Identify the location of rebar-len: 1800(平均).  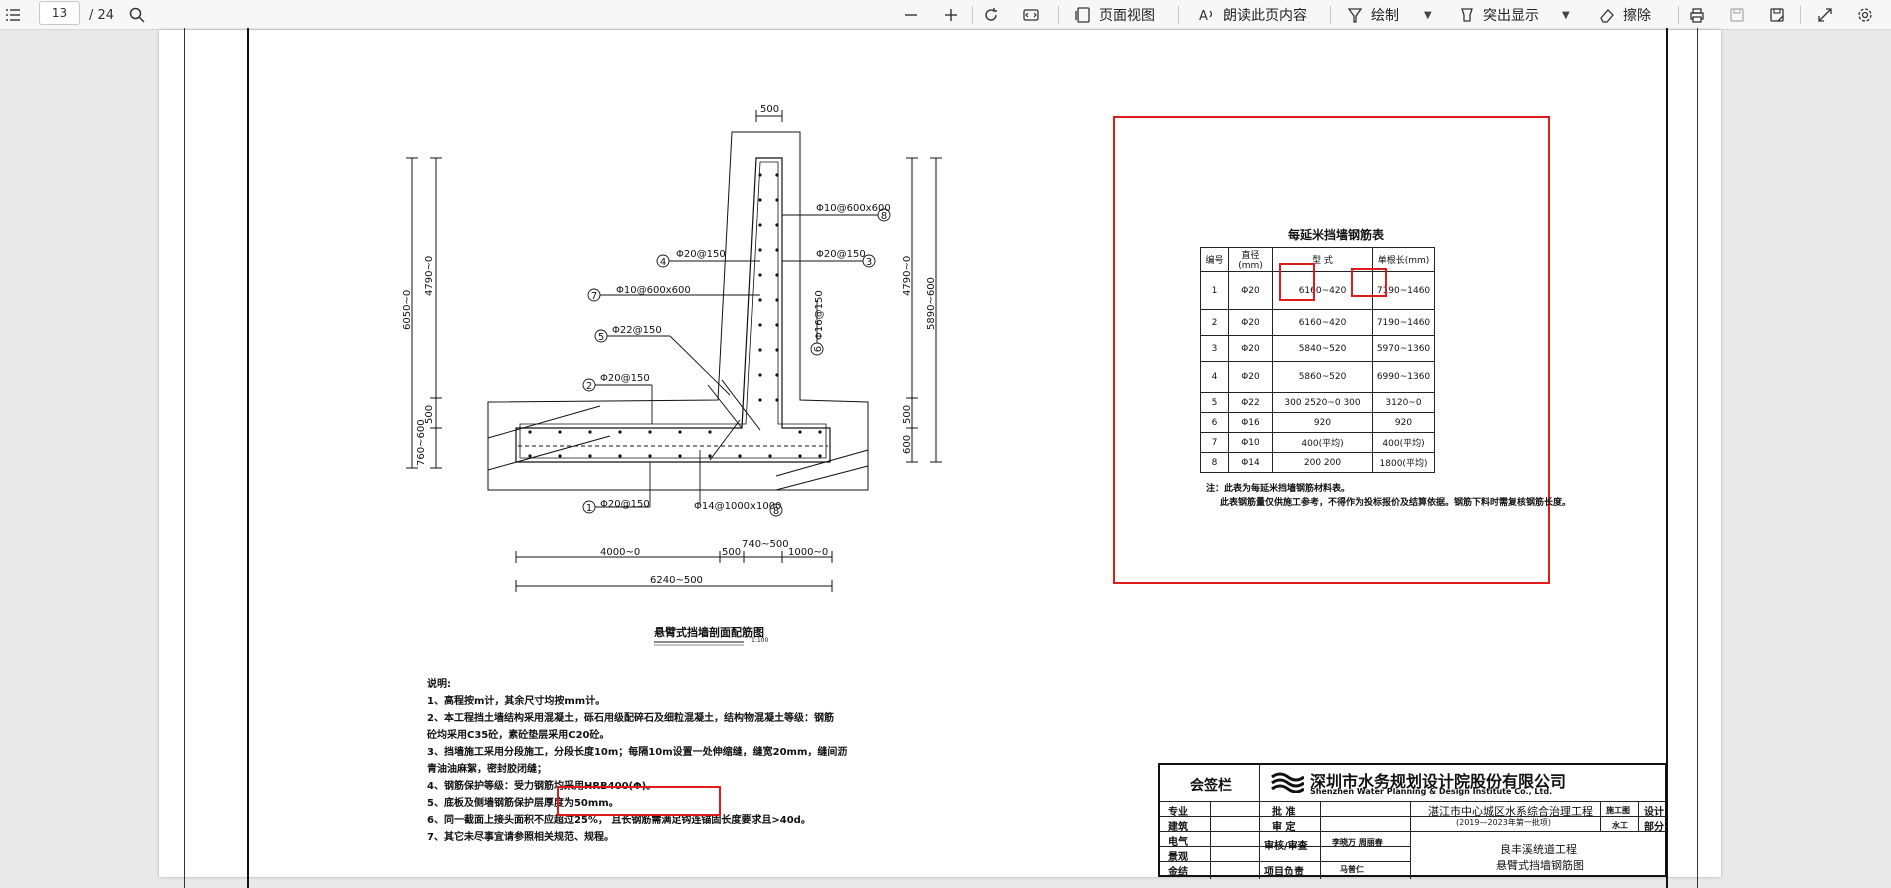
(1403, 462).